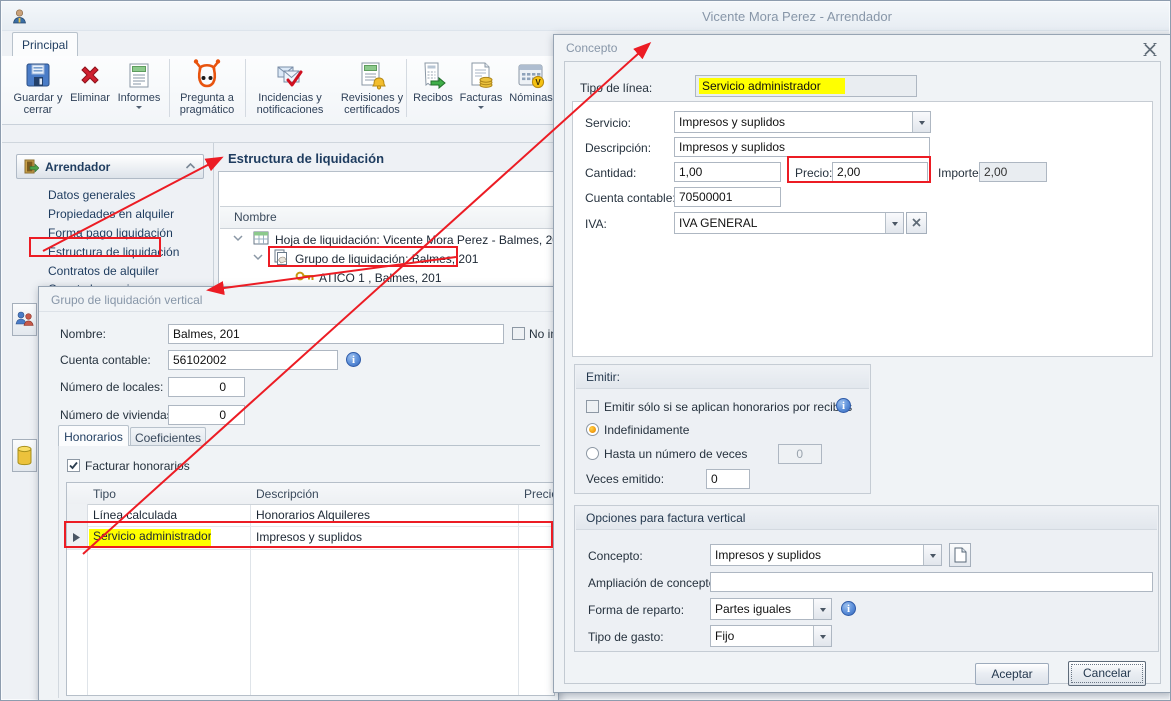  I want to click on cell-tipo: Línea calculada, so click(135, 515).